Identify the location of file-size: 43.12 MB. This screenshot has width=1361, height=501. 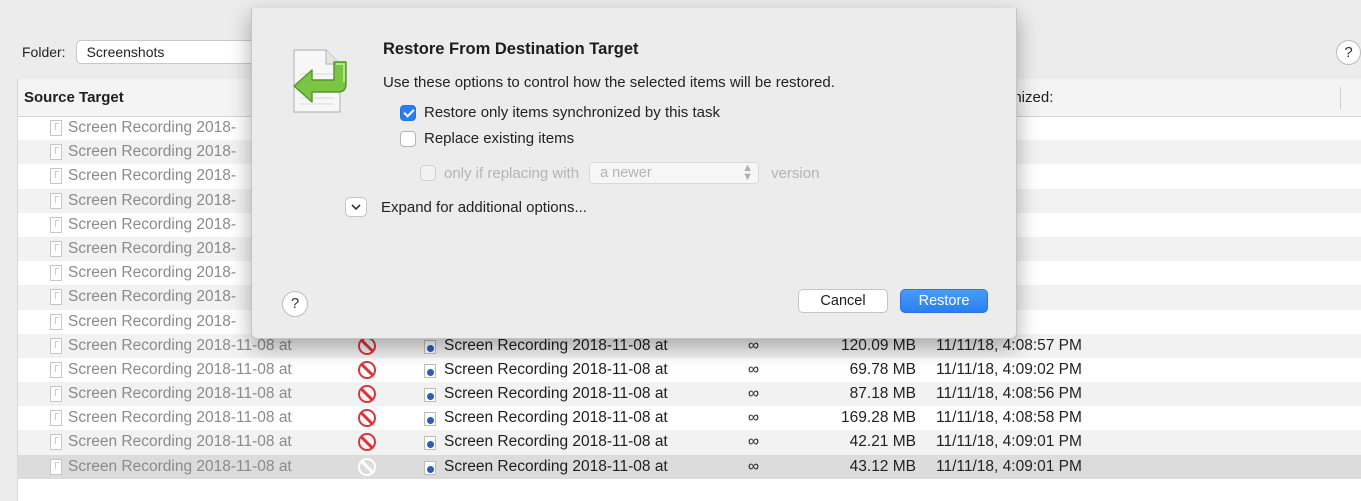
(882, 466).